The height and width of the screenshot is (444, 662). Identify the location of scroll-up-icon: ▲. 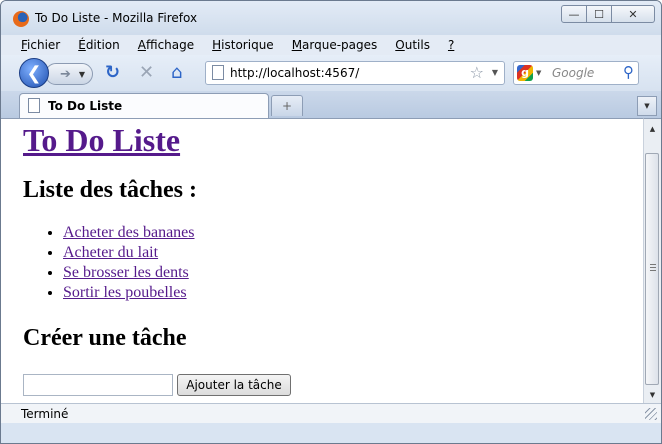
(652, 129).